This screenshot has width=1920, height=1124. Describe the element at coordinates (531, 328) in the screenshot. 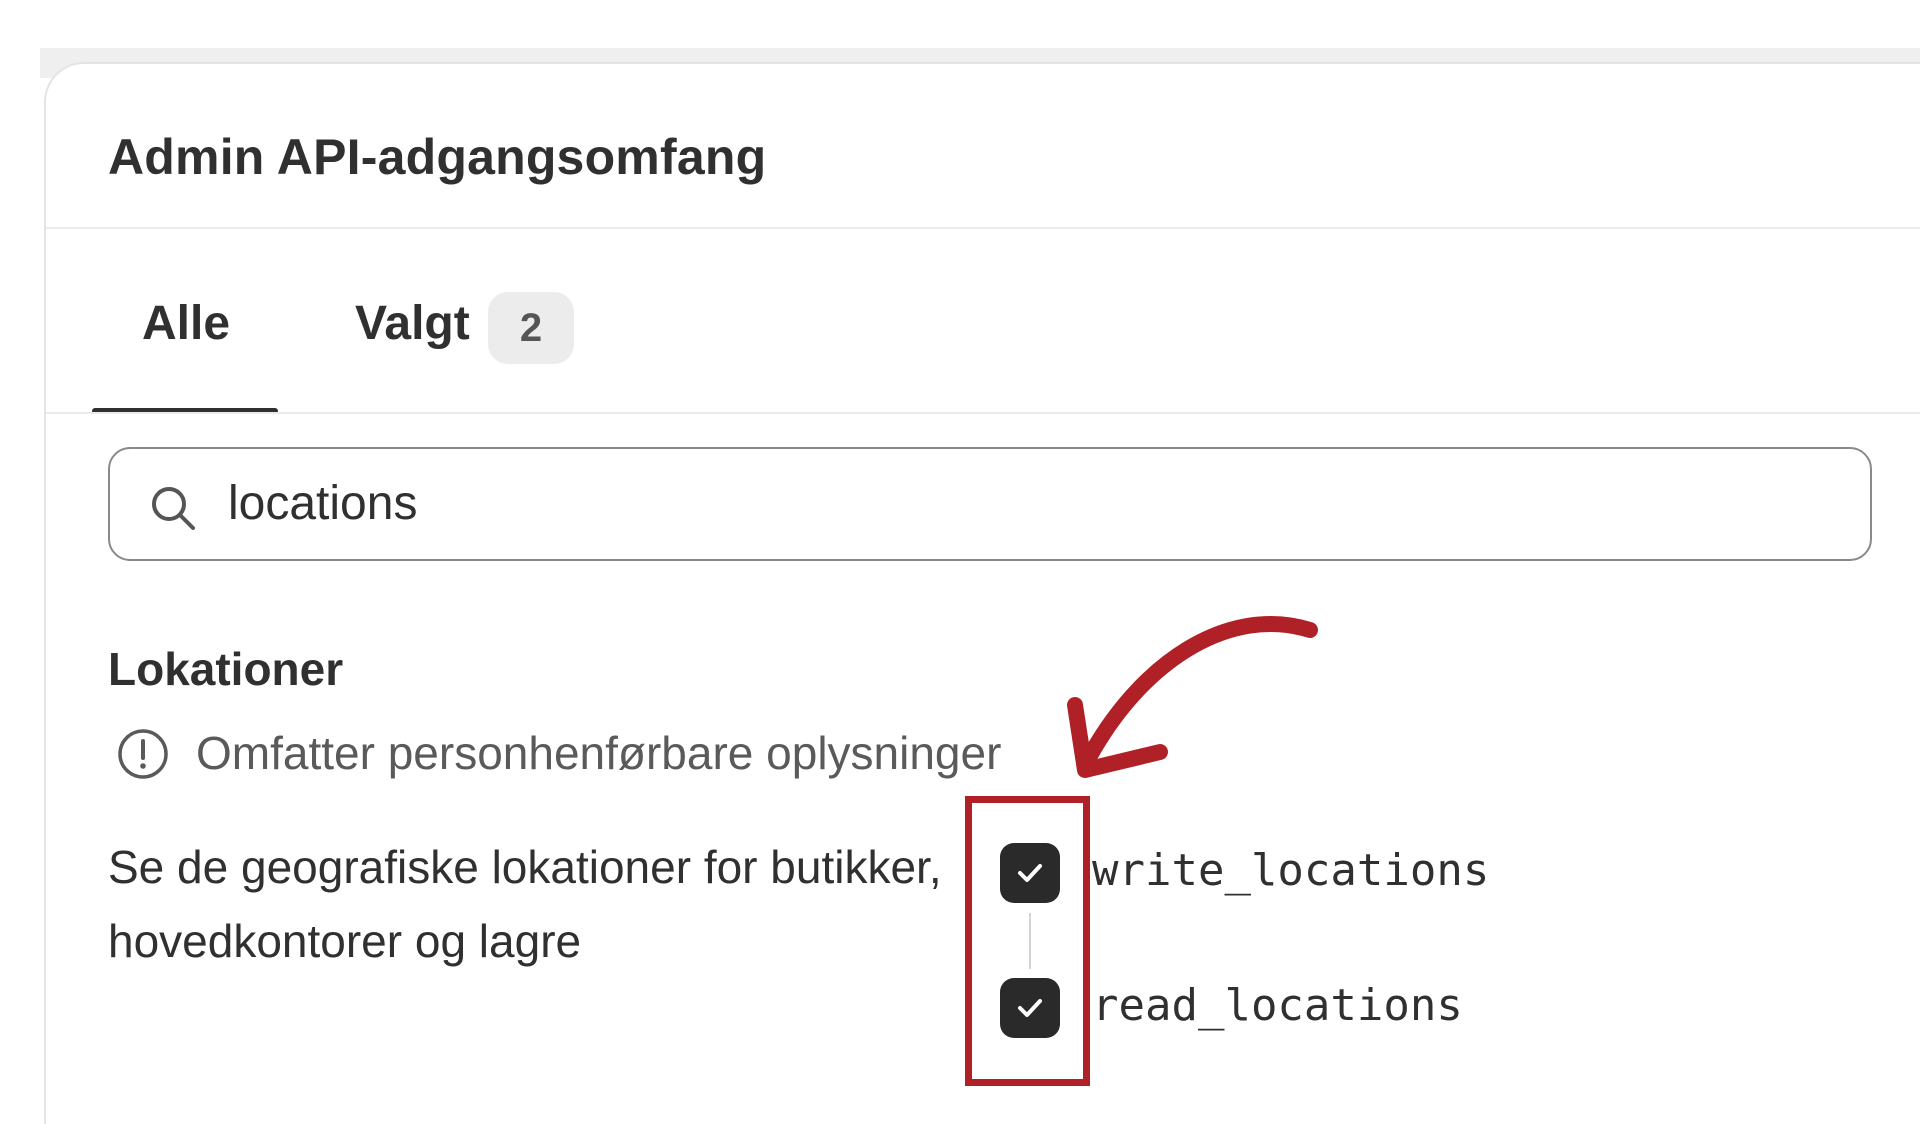

I see `selected-count-badge: 2` at that location.